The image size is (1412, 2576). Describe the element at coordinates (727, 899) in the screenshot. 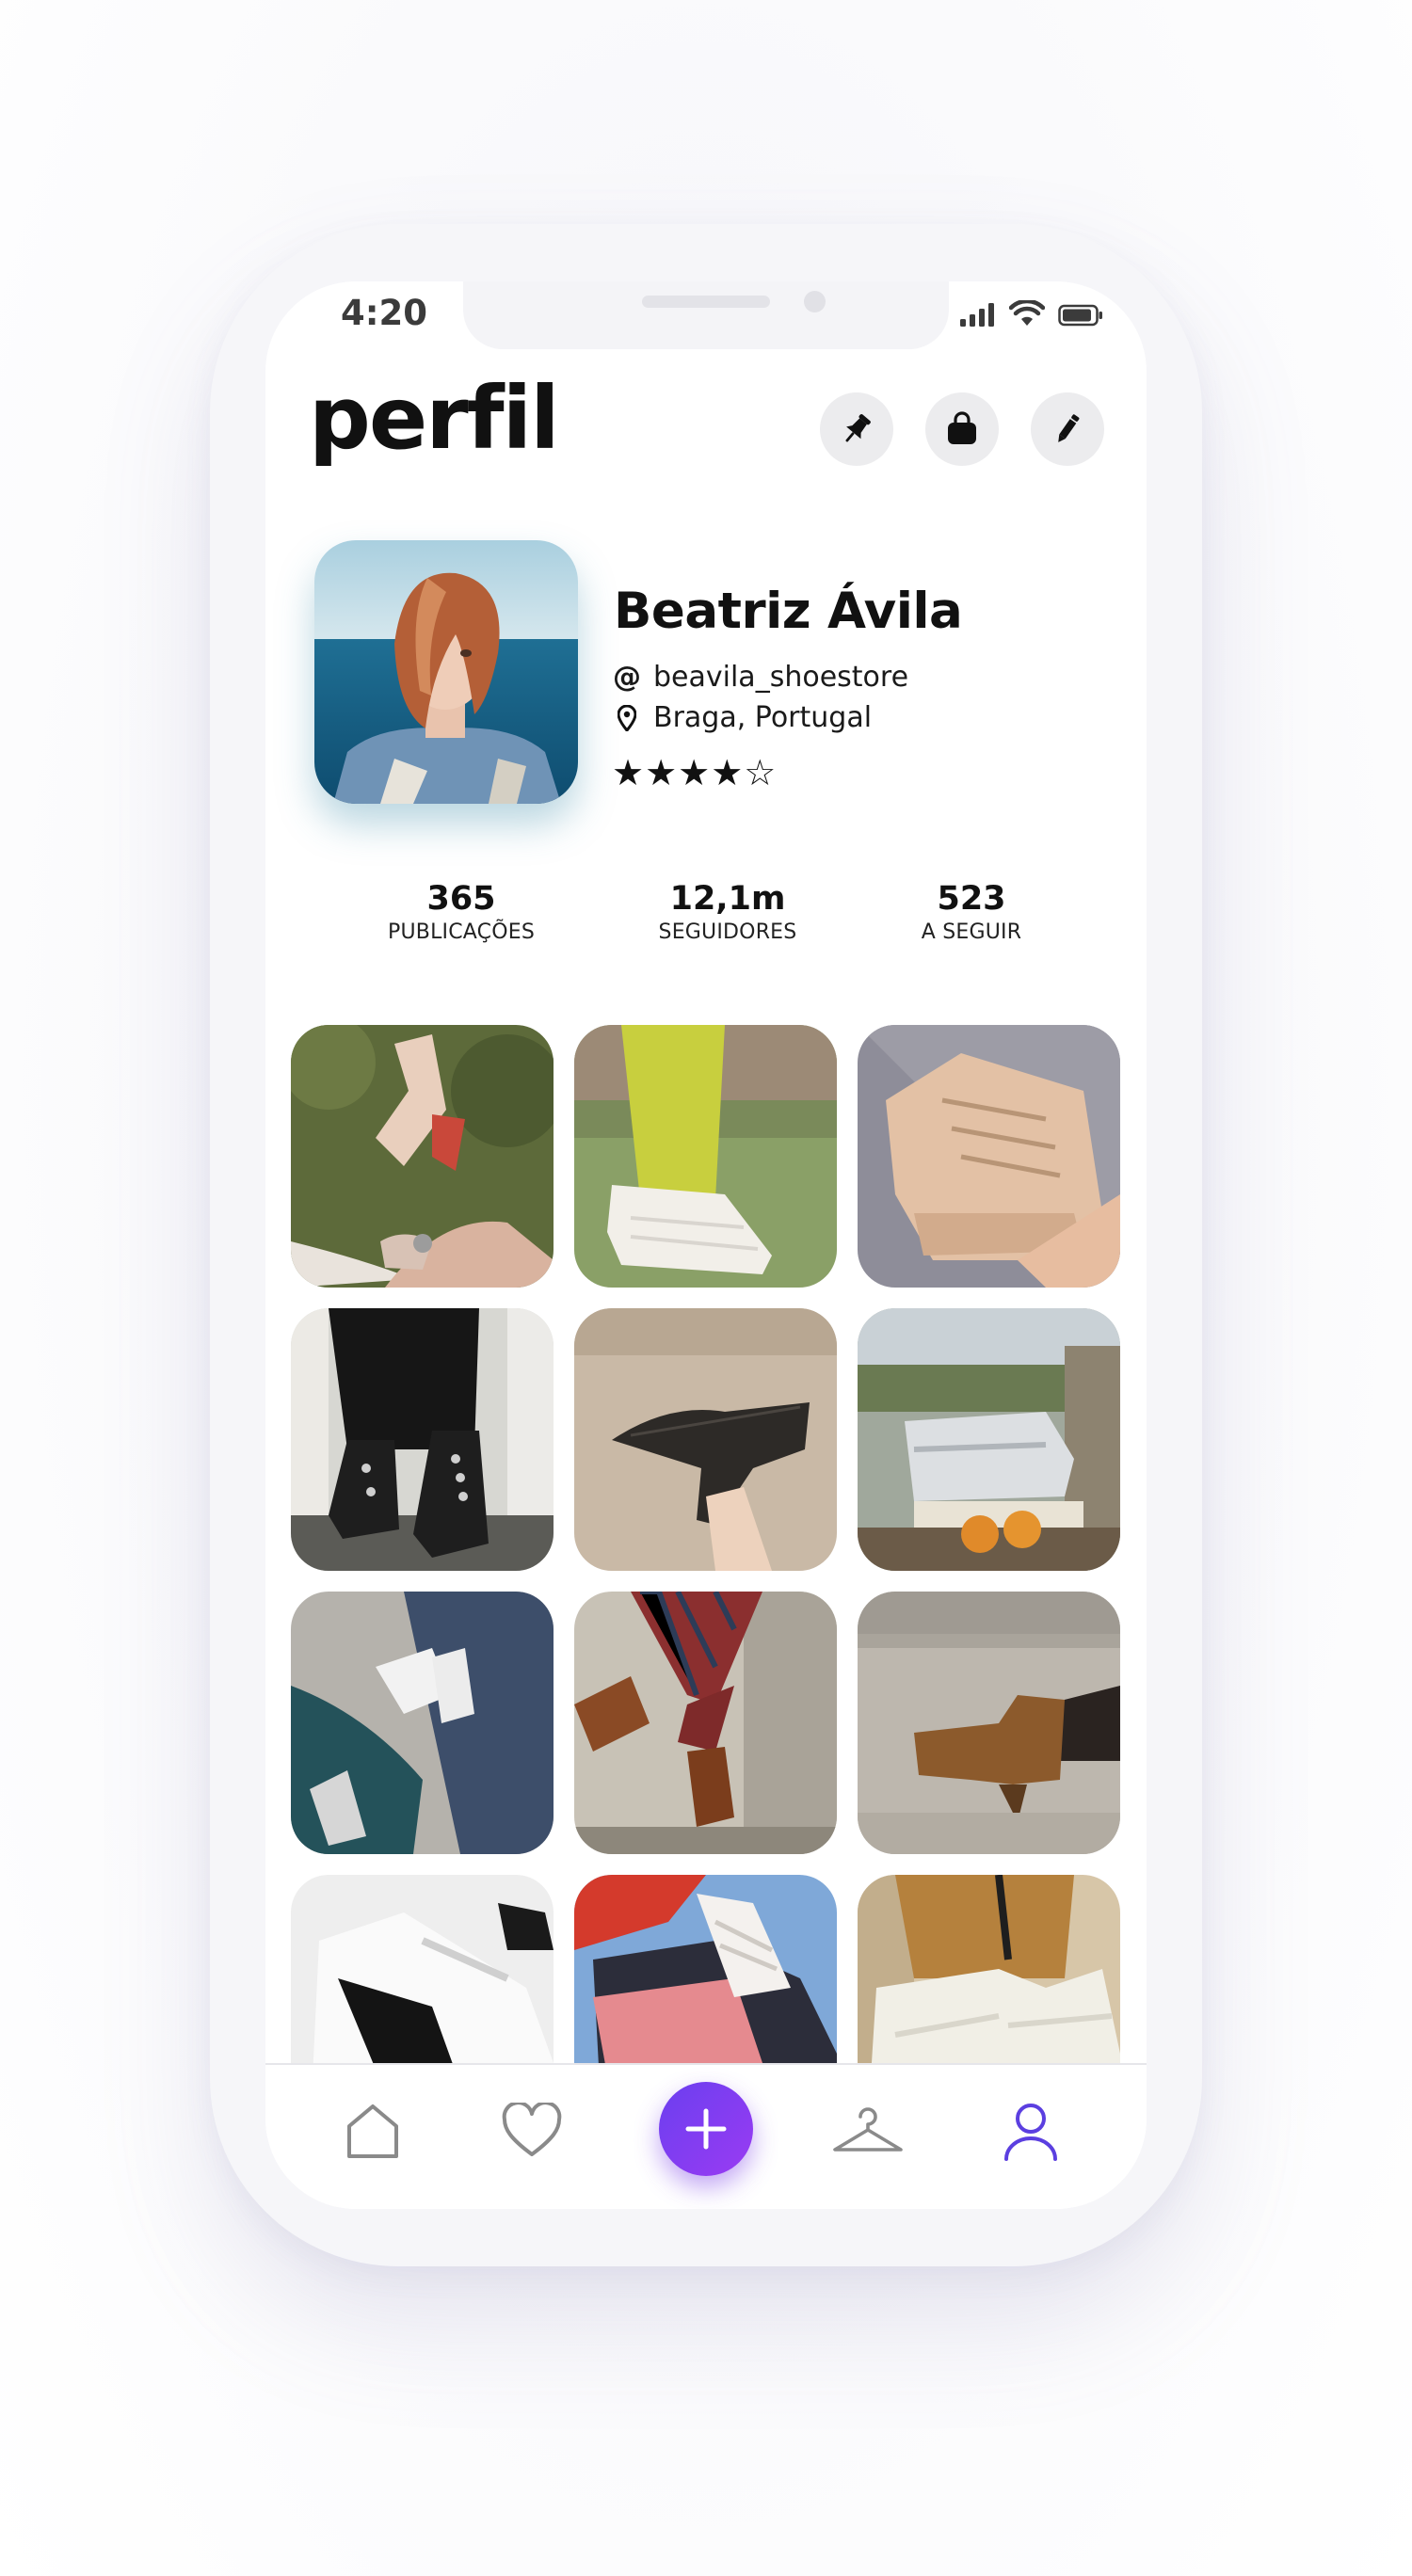

I see `stat-followers-value: 12,1m` at that location.